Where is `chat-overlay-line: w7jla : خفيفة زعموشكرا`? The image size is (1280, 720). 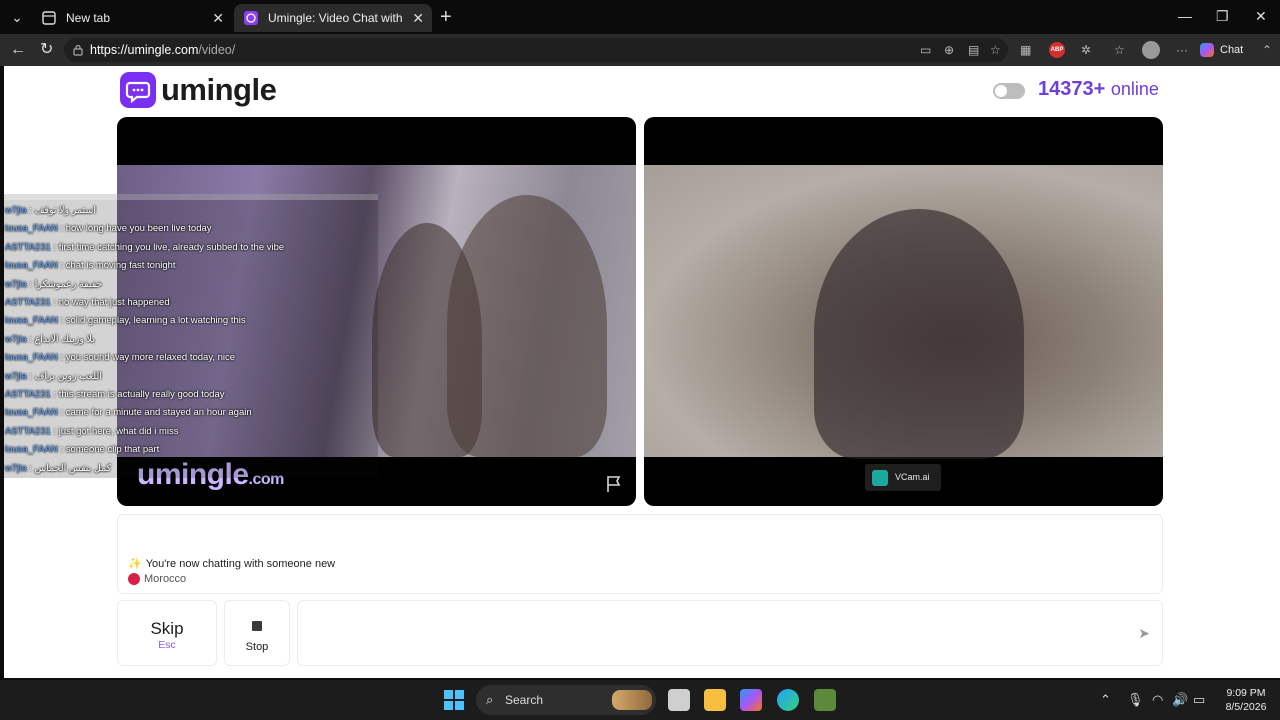
chat-overlay-line: w7jla : خفيفة زعموشكرا is located at coordinates (54, 284).